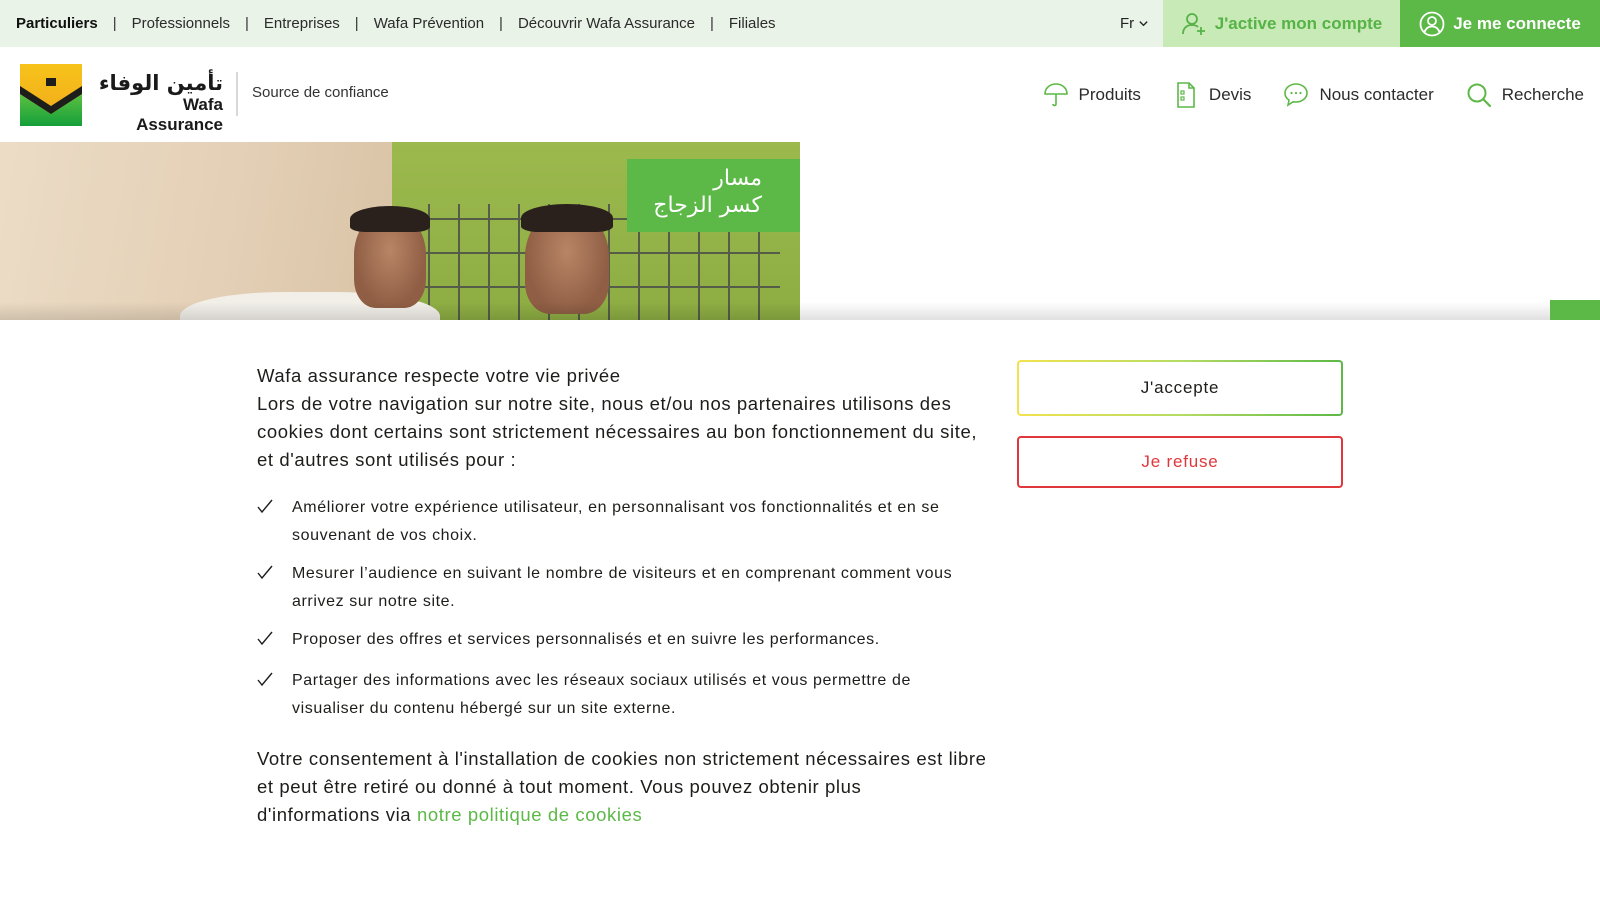 The height and width of the screenshot is (900, 1600). What do you see at coordinates (1180, 388) in the screenshot?
I see `accept-cookies-button: J'accepte` at bounding box center [1180, 388].